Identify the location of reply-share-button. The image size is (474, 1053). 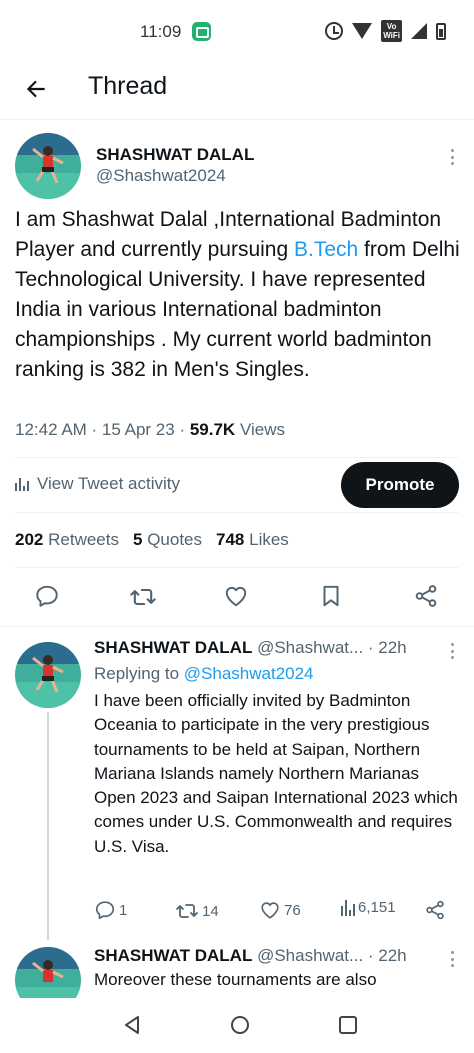
(435, 910).